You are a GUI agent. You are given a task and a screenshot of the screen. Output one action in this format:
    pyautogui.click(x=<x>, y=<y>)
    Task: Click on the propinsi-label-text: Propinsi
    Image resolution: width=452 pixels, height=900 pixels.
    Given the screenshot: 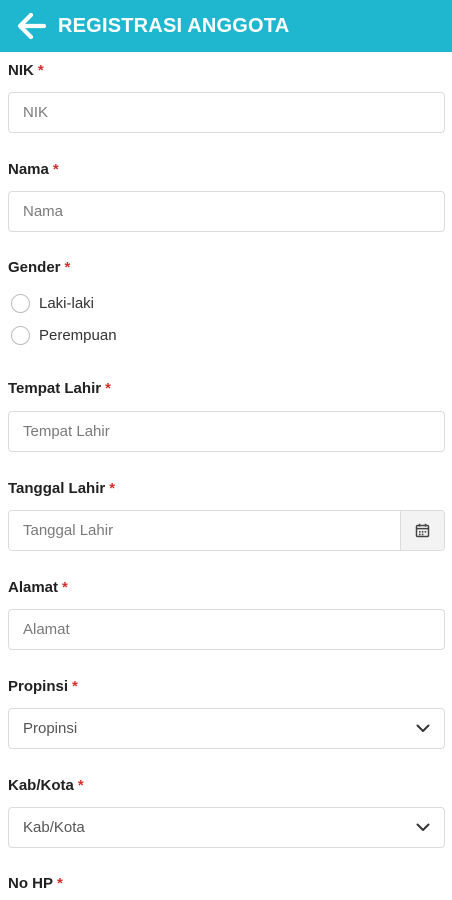 What is the action you would take?
    pyautogui.click(x=38, y=686)
    